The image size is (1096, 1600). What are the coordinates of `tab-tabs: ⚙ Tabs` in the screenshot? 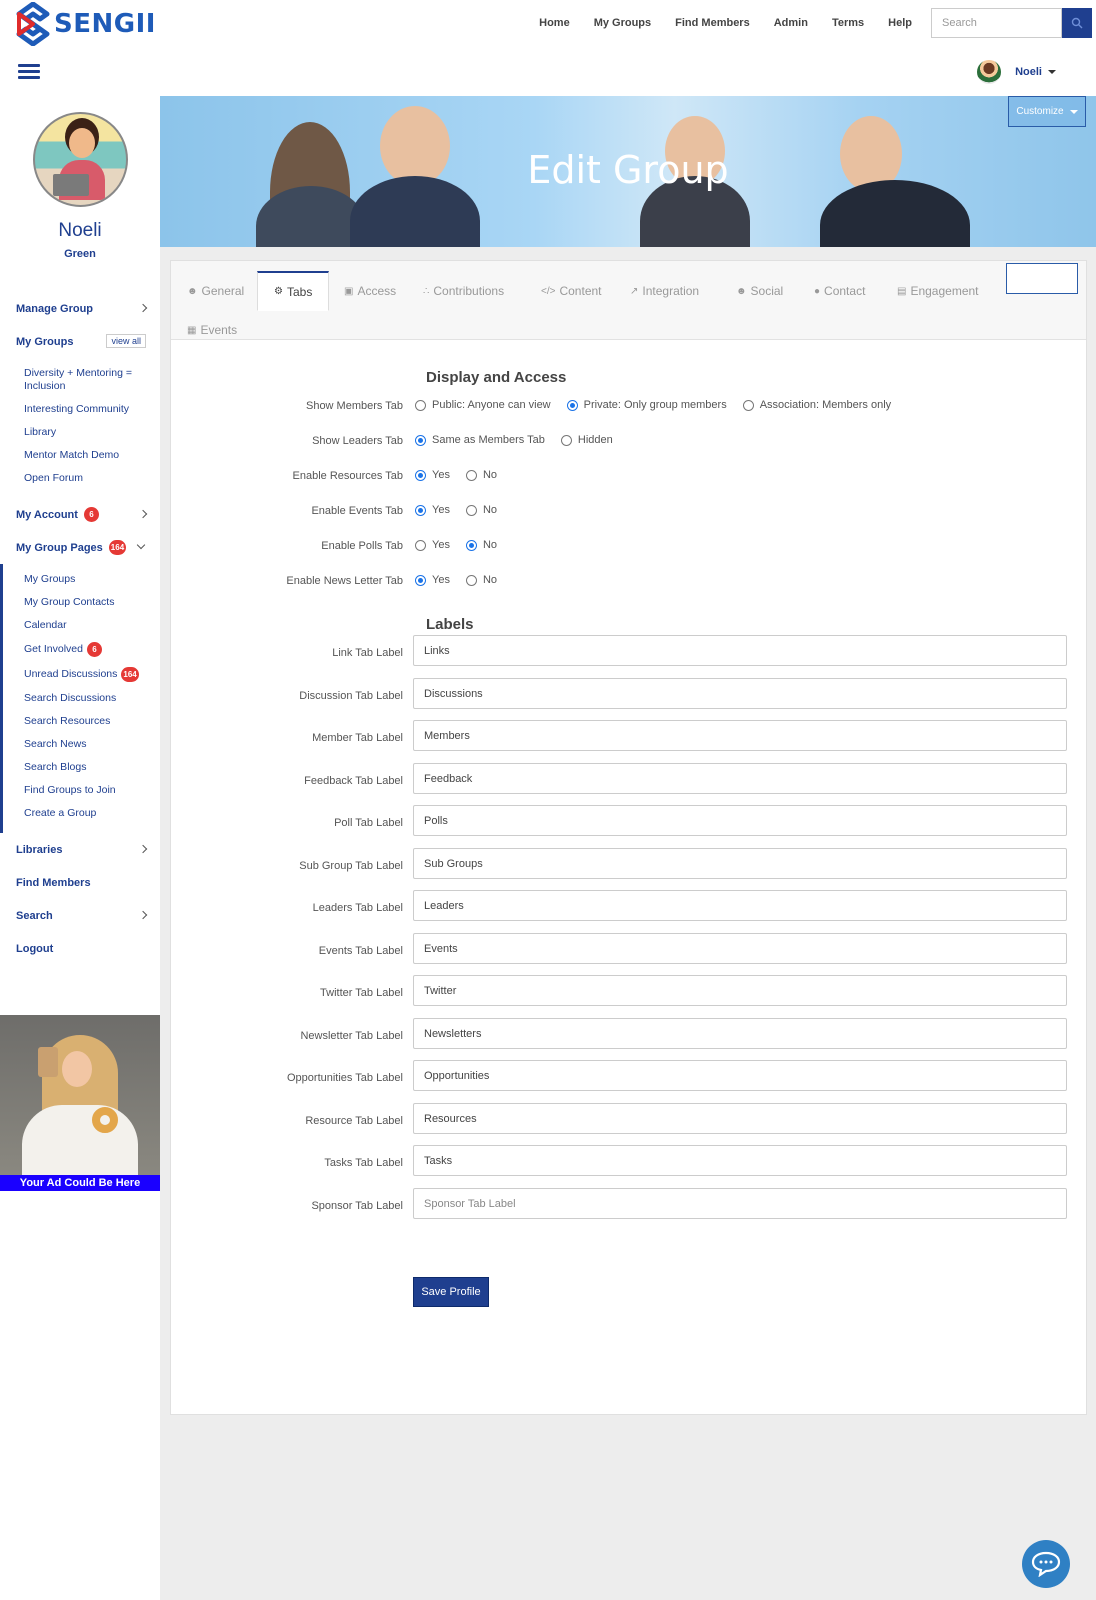 It's located at (293, 291).